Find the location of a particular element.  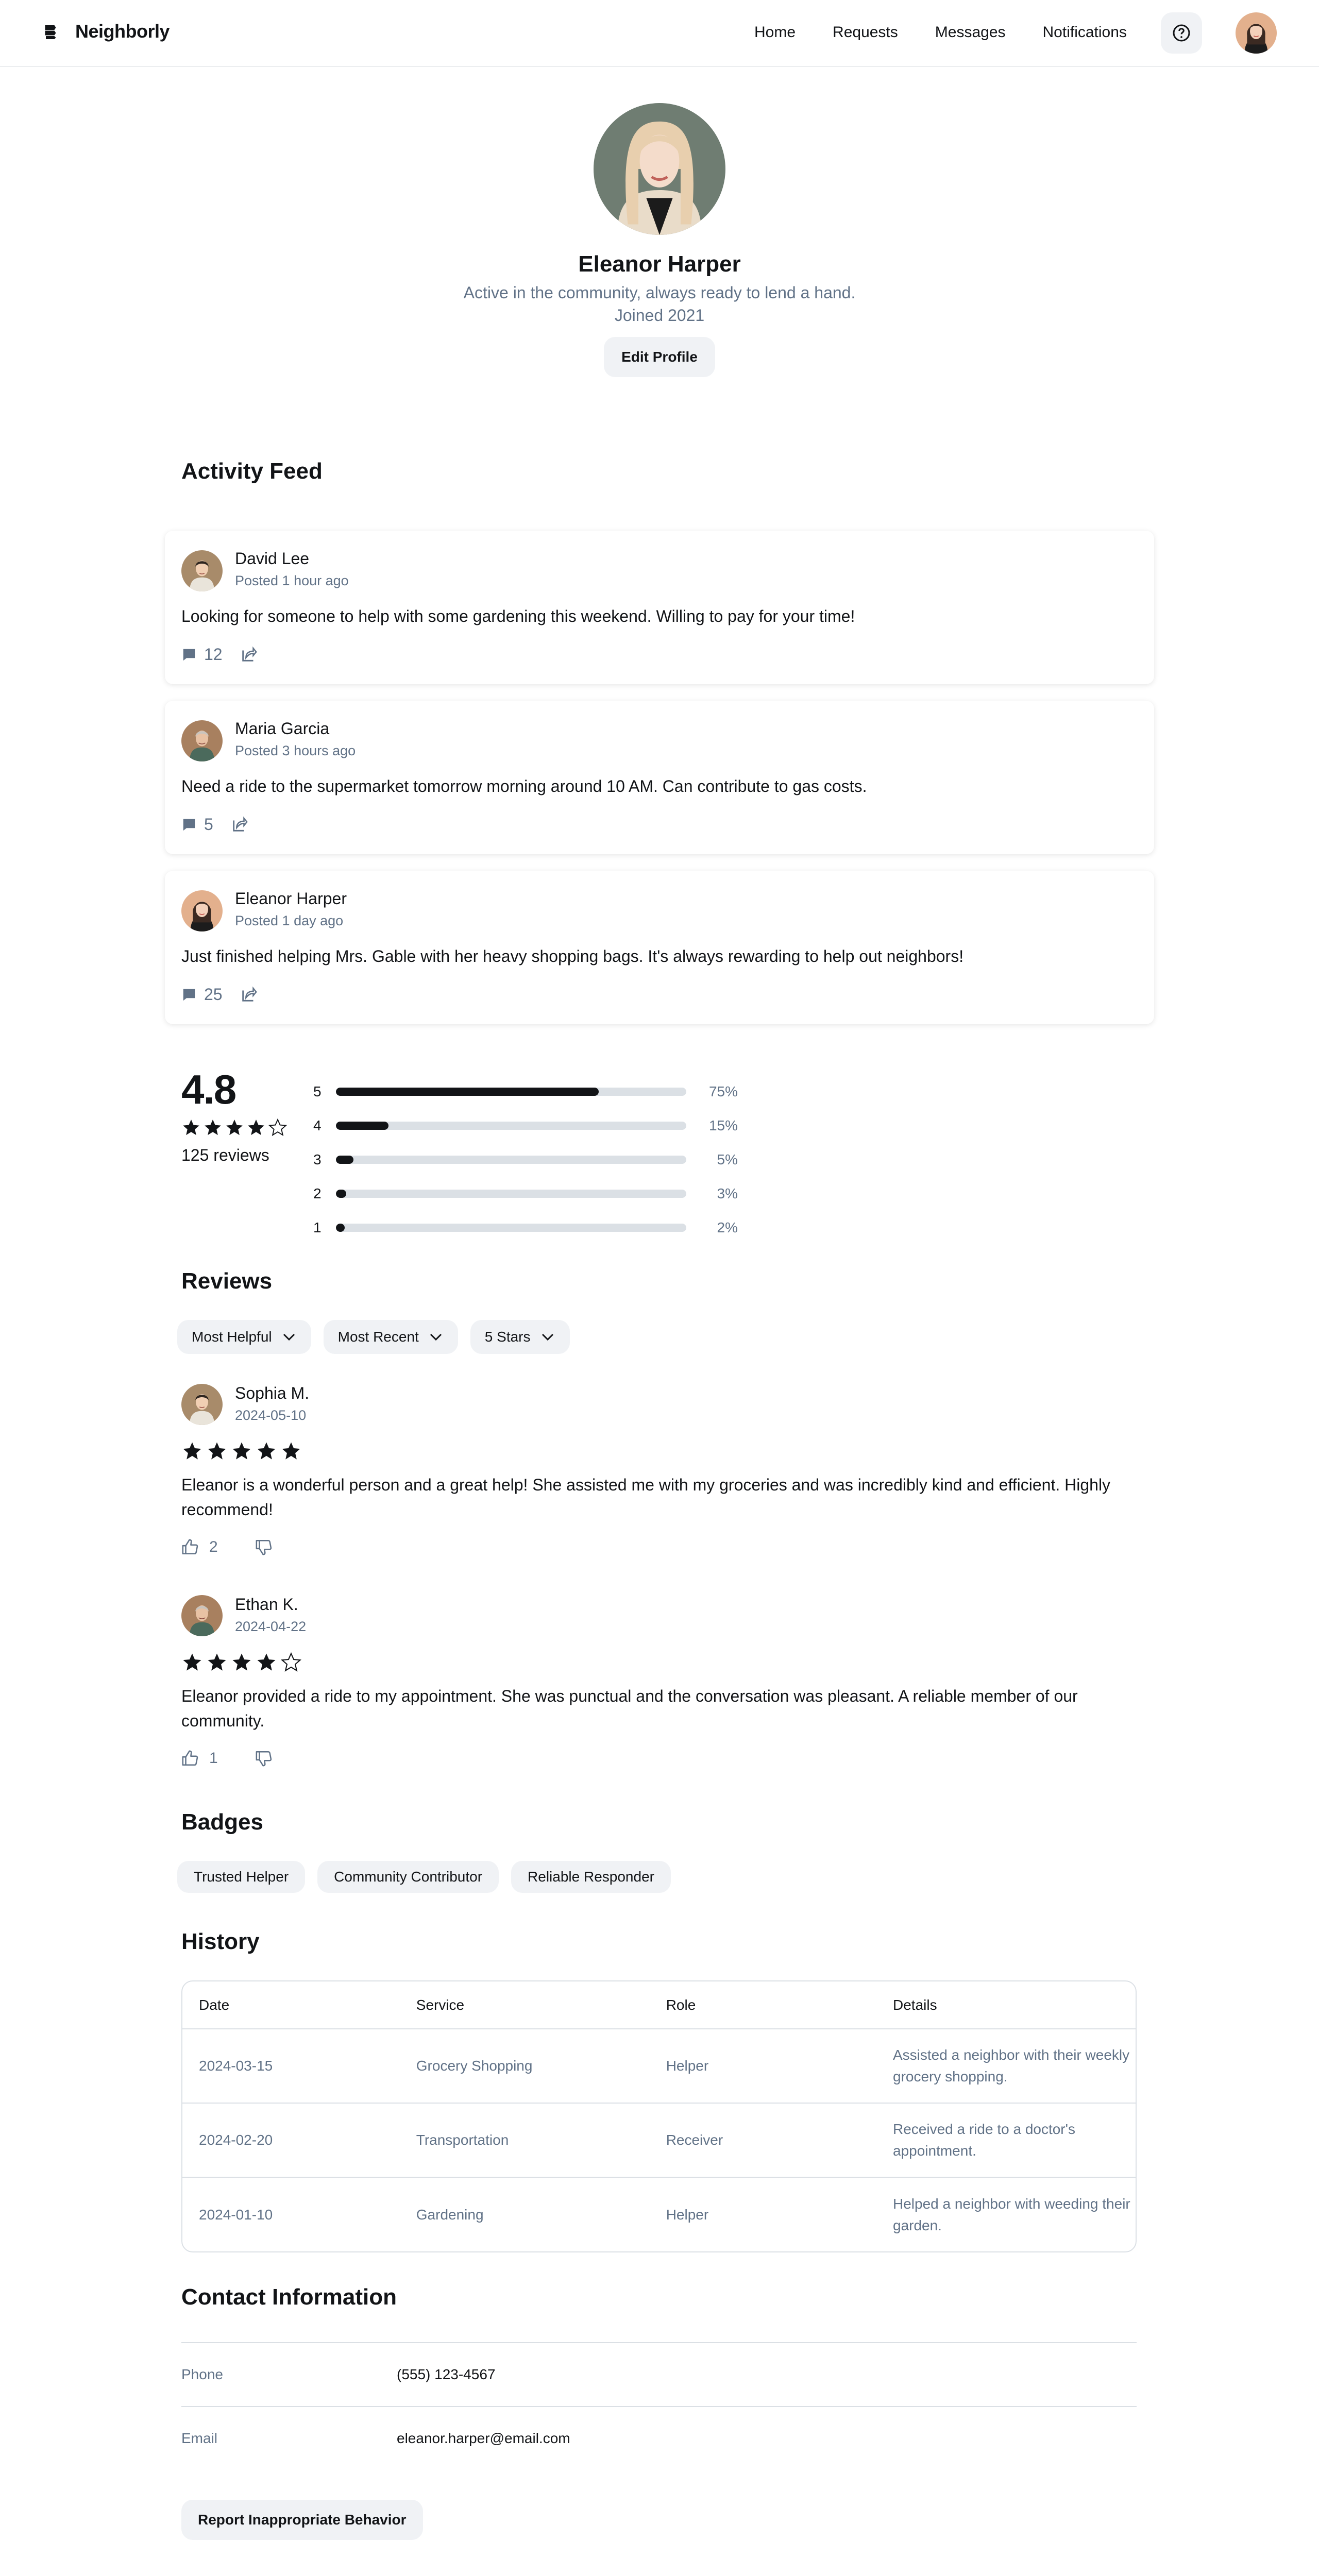

post-author: Maria Garcia is located at coordinates (282, 728).